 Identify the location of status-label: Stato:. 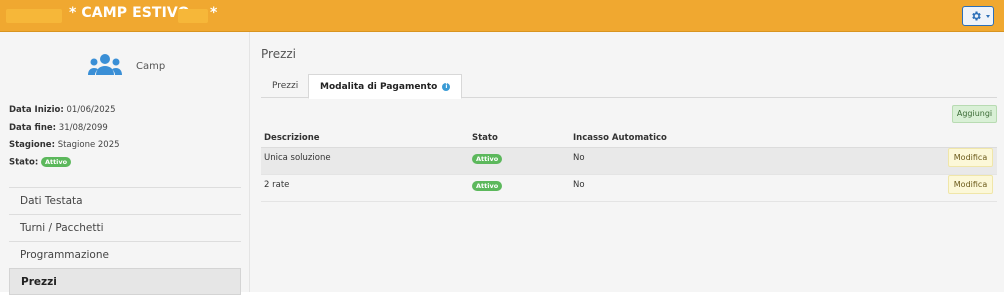
(24, 162).